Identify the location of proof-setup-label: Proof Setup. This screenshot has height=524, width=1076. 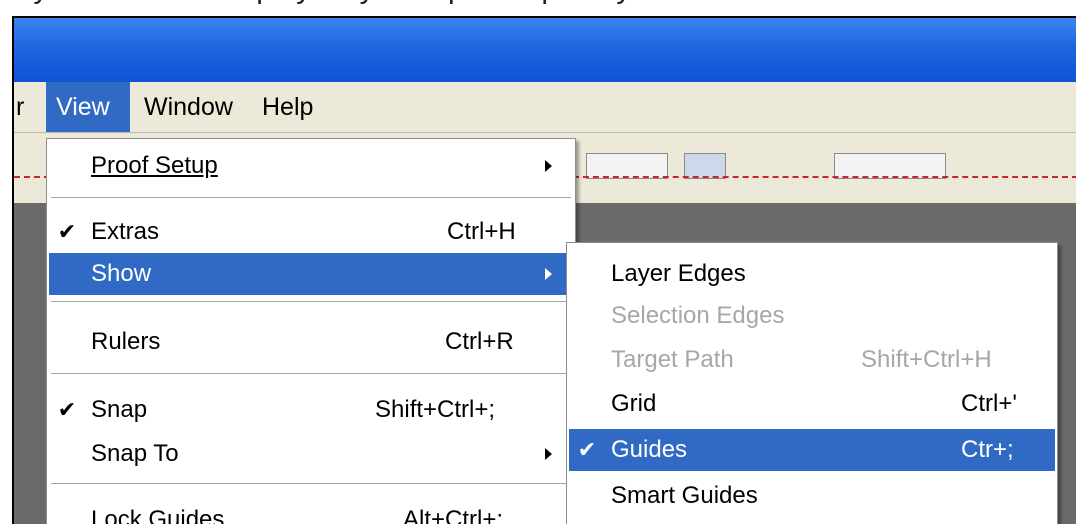
(154, 165).